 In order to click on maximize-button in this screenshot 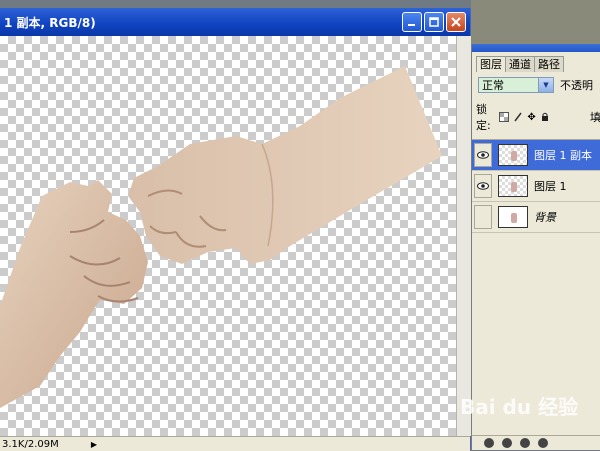, I will do `click(434, 22)`.